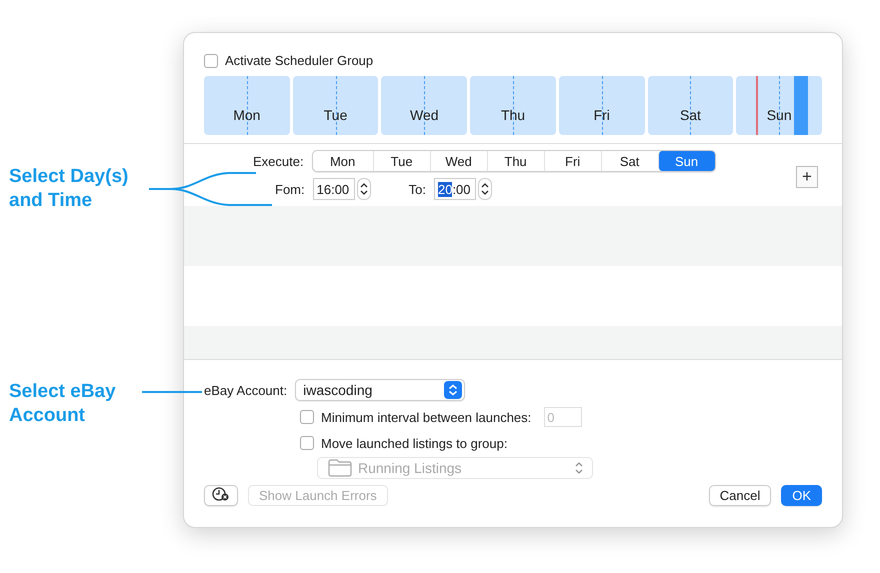 This screenshot has height=573, width=880. What do you see at coordinates (342, 161) in the screenshot?
I see `day-segment: Mon` at bounding box center [342, 161].